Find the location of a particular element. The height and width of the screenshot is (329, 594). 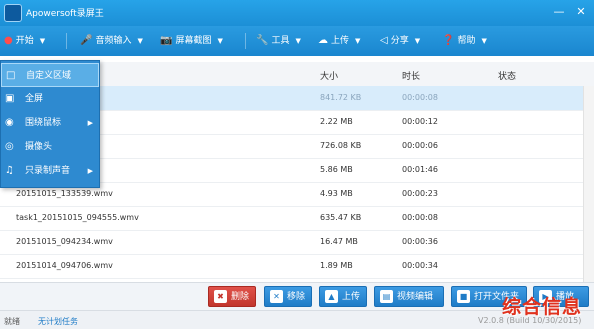

main-toolbar: ● 开始 ▼ 🎤 音频输入 ▼ 📷 屏幕截图 ▼ 🔧 工具 ▼ ☁ 上传 ▼ ◁ 分享 ▼ ❓ 帮助 ▼ is located at coordinates (297, 41).